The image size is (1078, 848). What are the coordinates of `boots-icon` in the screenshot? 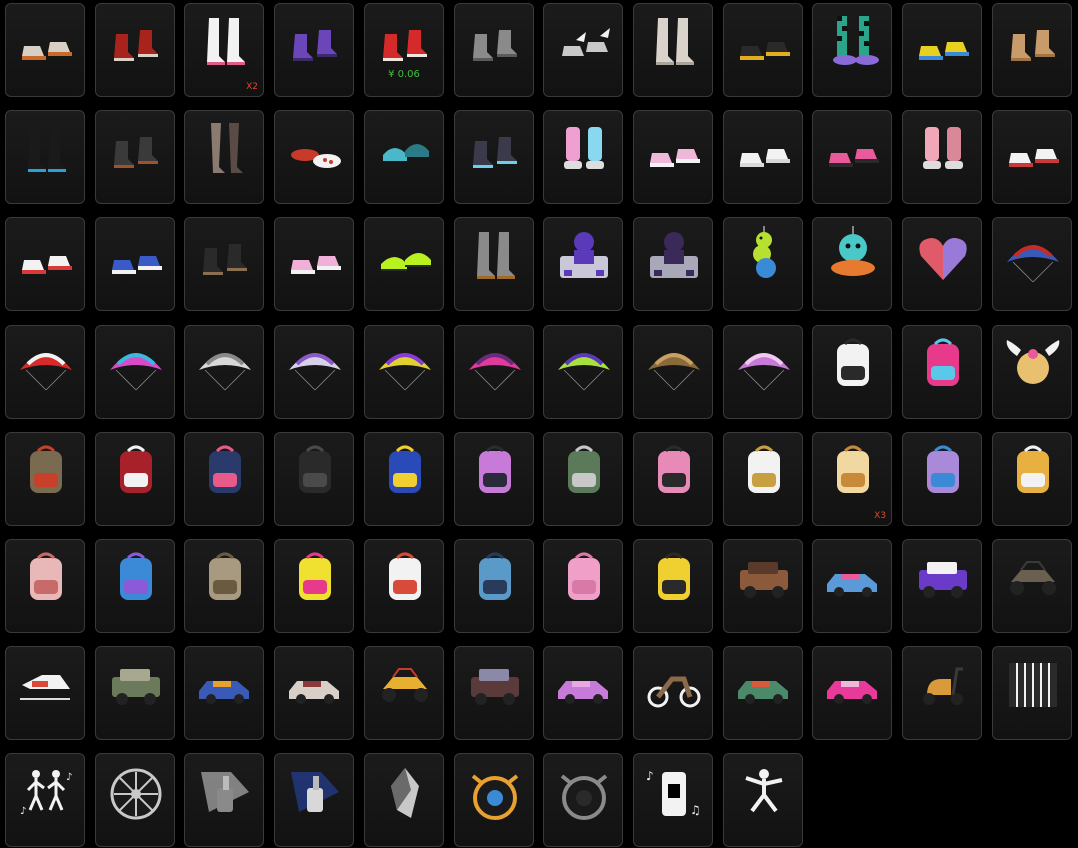 It's located at (405, 44).